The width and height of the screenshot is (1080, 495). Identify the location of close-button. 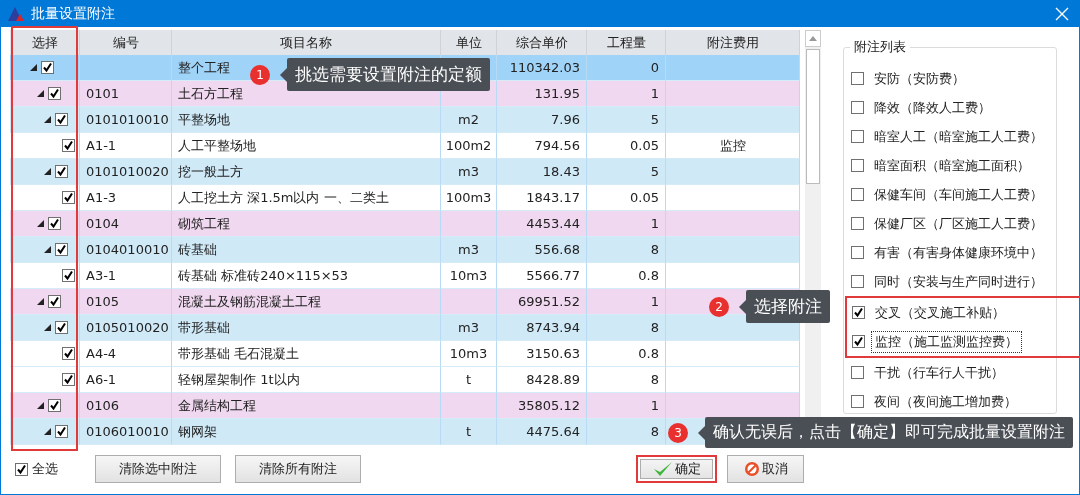
(1062, 13).